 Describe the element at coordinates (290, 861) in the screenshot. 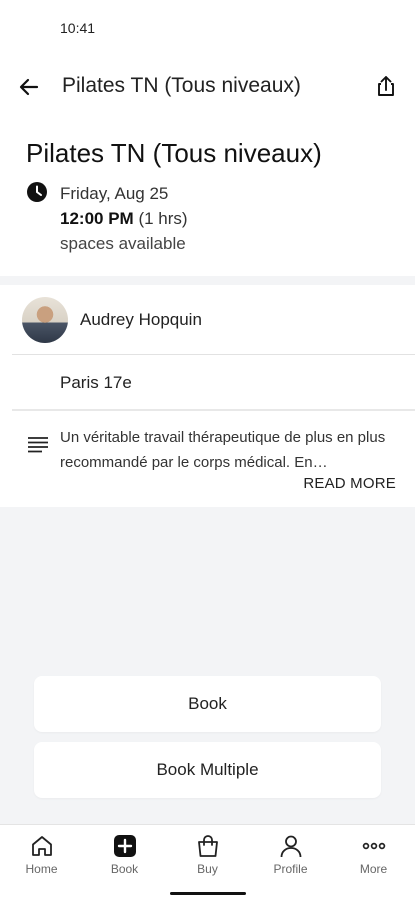

I see `nav-profile: Profile` at that location.